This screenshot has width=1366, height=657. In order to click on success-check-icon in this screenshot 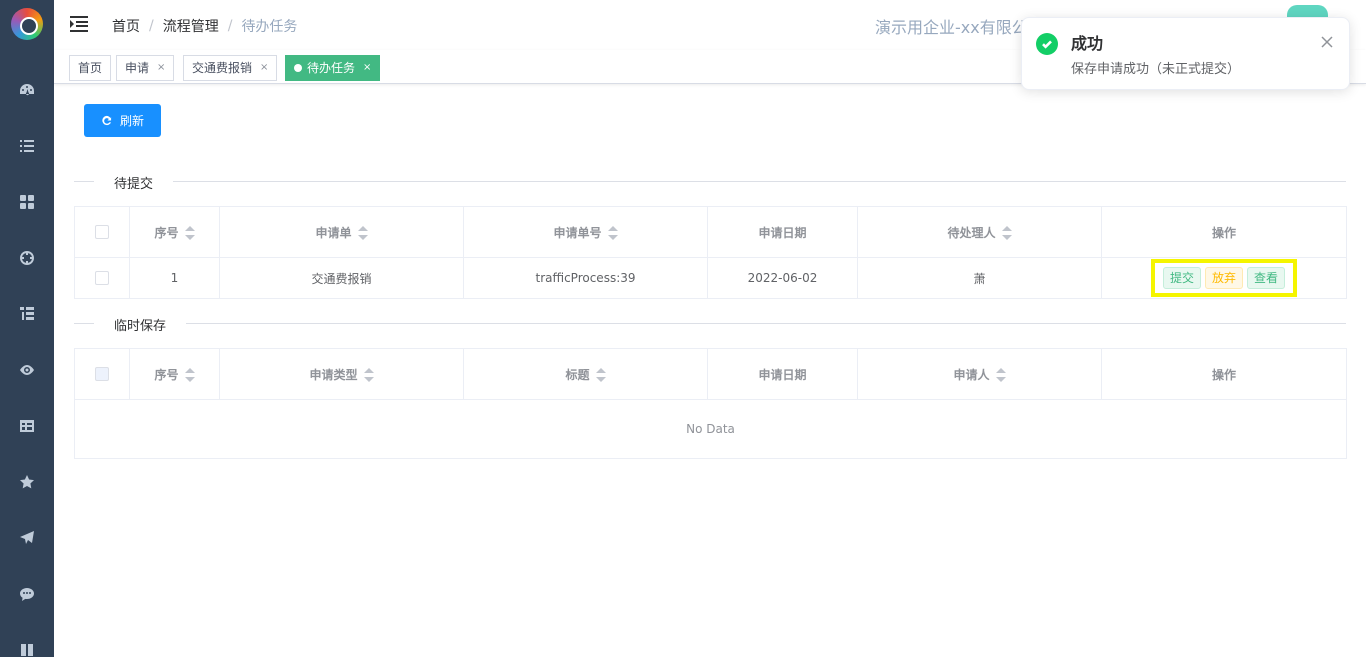, I will do `click(1047, 44)`.